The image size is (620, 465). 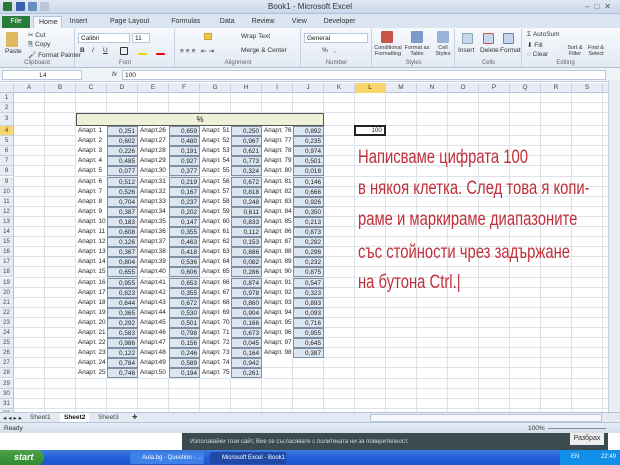 I want to click on apartment-value: 0,653, so click(x=184, y=282).